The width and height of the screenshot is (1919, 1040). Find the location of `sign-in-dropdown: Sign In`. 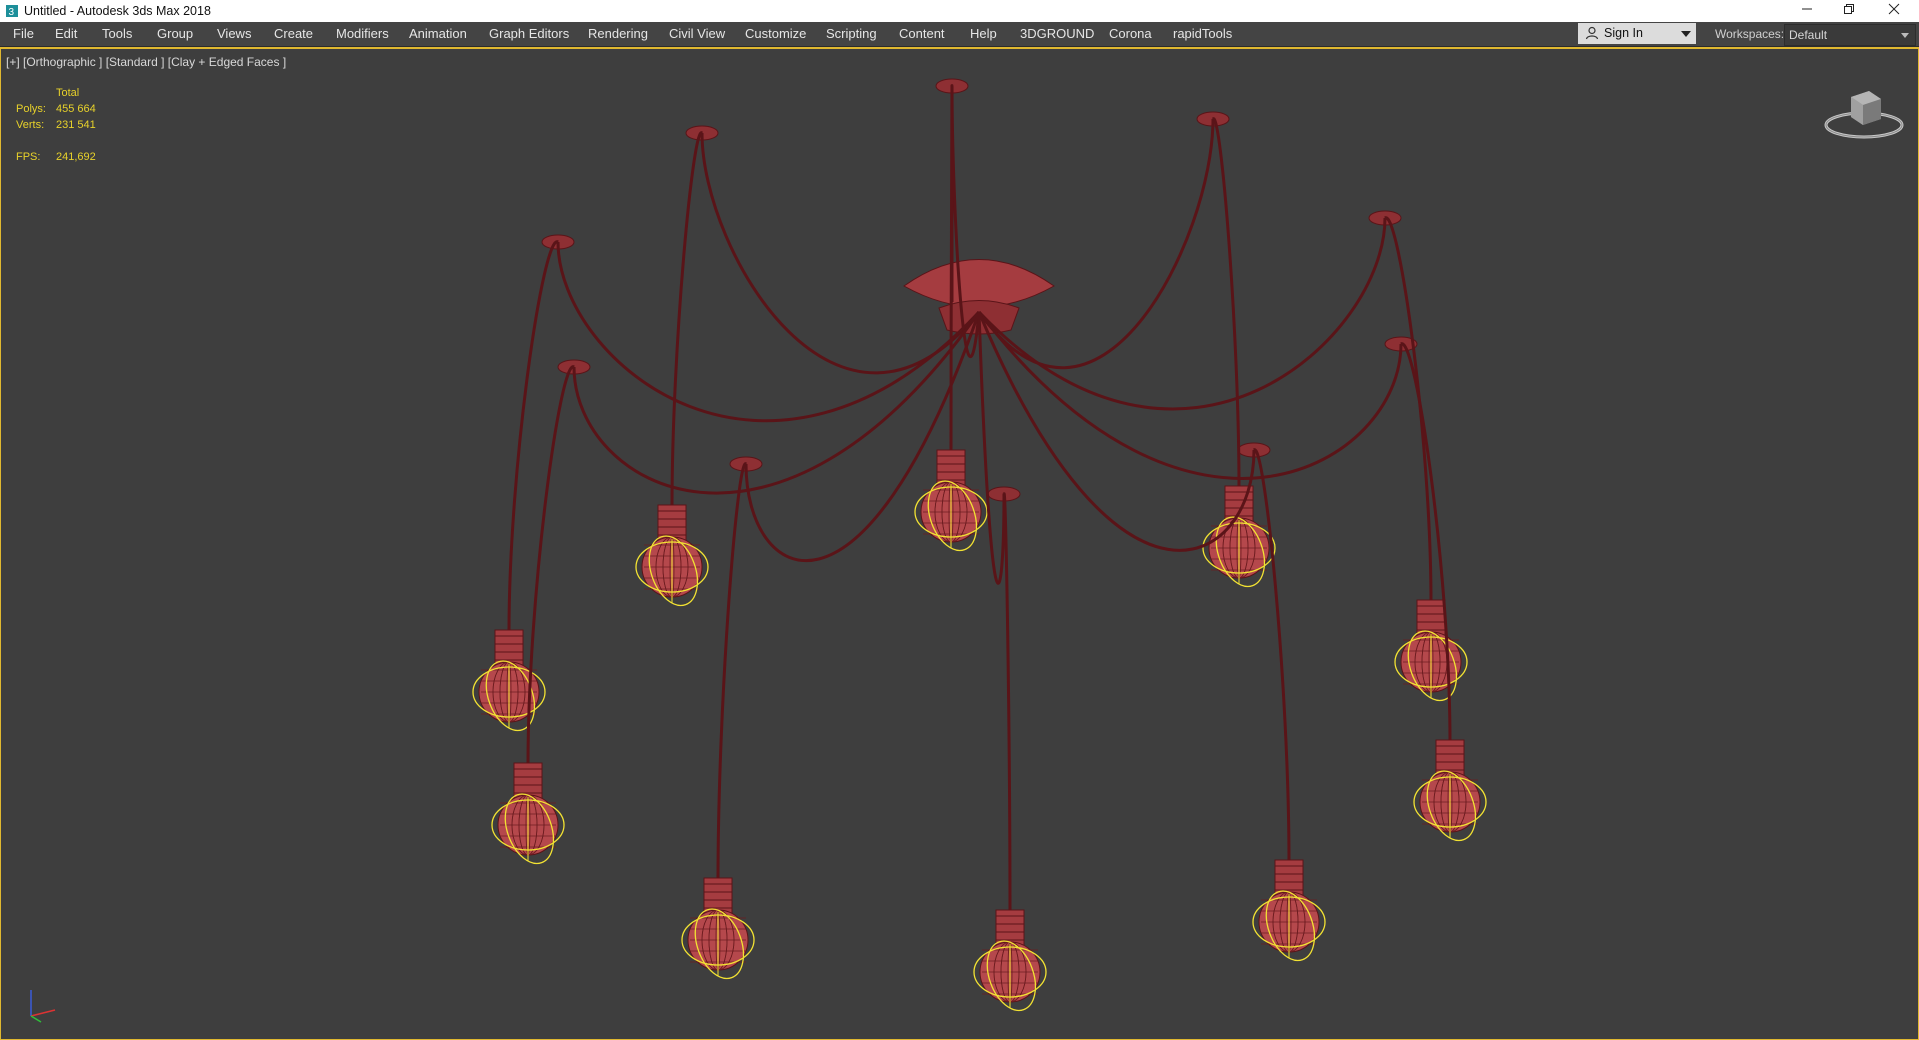

sign-in-dropdown: Sign In is located at coordinates (1637, 33).